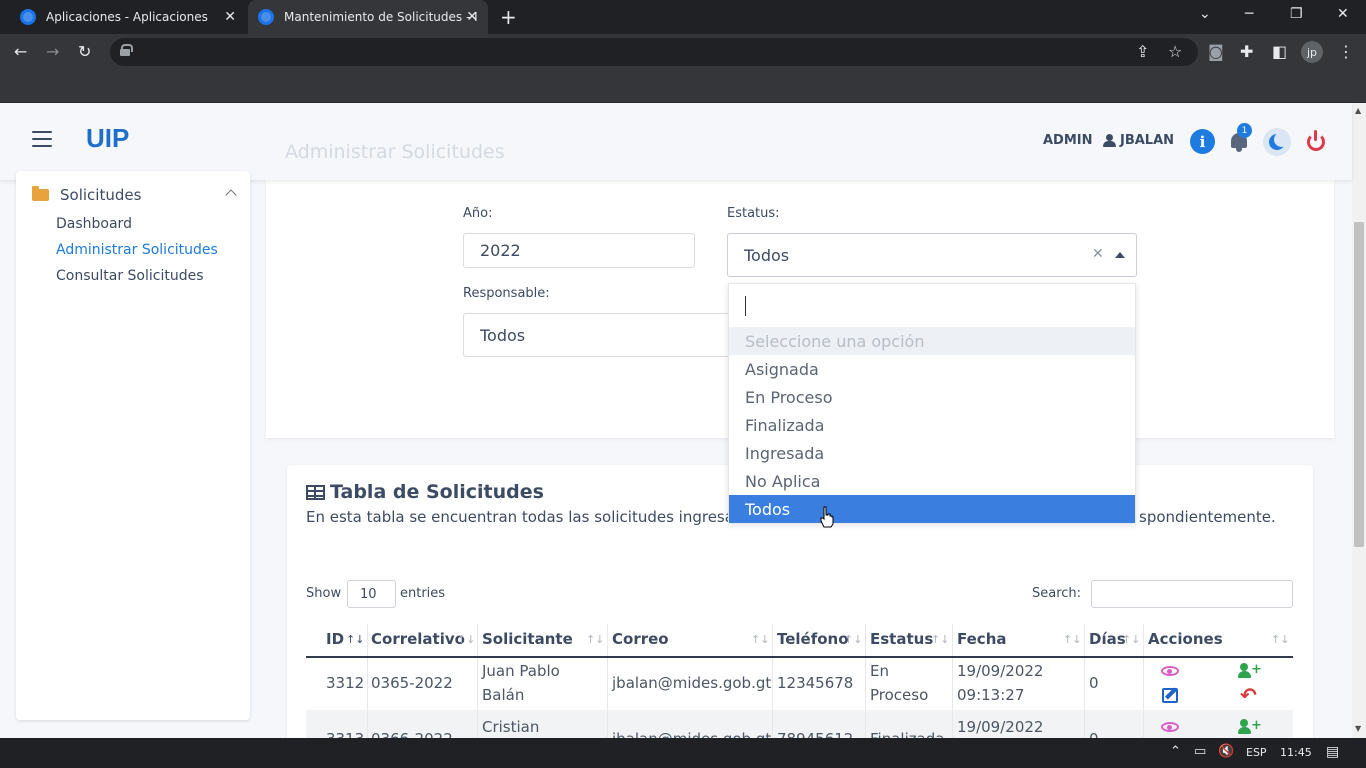  I want to click on column-header-telefono: Teléfono, so click(813, 639).